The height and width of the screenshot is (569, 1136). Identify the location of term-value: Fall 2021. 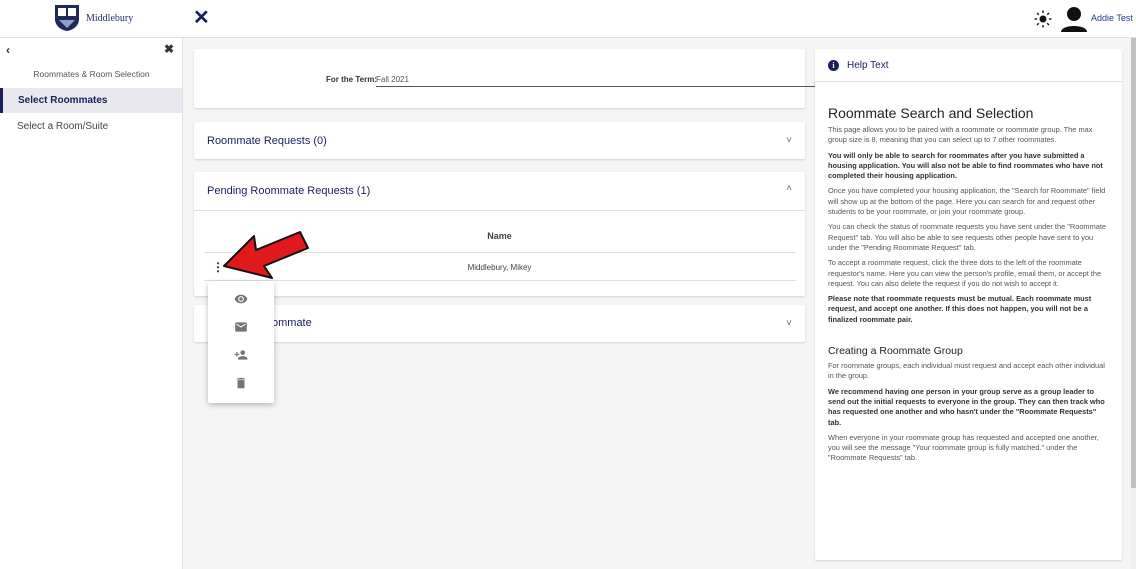
(392, 79).